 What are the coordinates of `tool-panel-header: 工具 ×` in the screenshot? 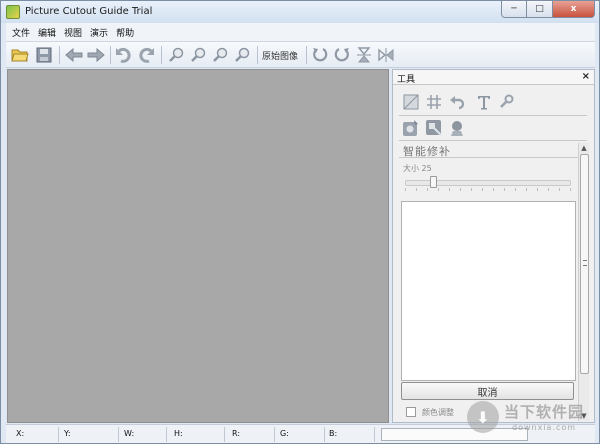 It's located at (493, 77).